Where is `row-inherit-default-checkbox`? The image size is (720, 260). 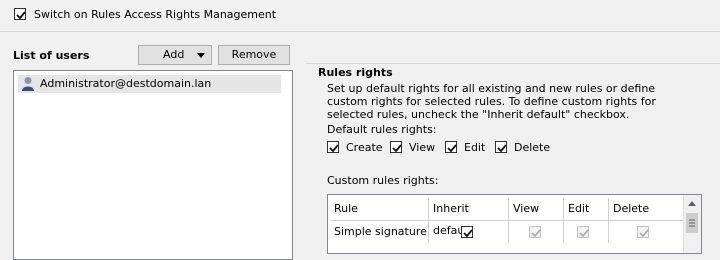
row-inherit-default-checkbox is located at coordinates (467, 232).